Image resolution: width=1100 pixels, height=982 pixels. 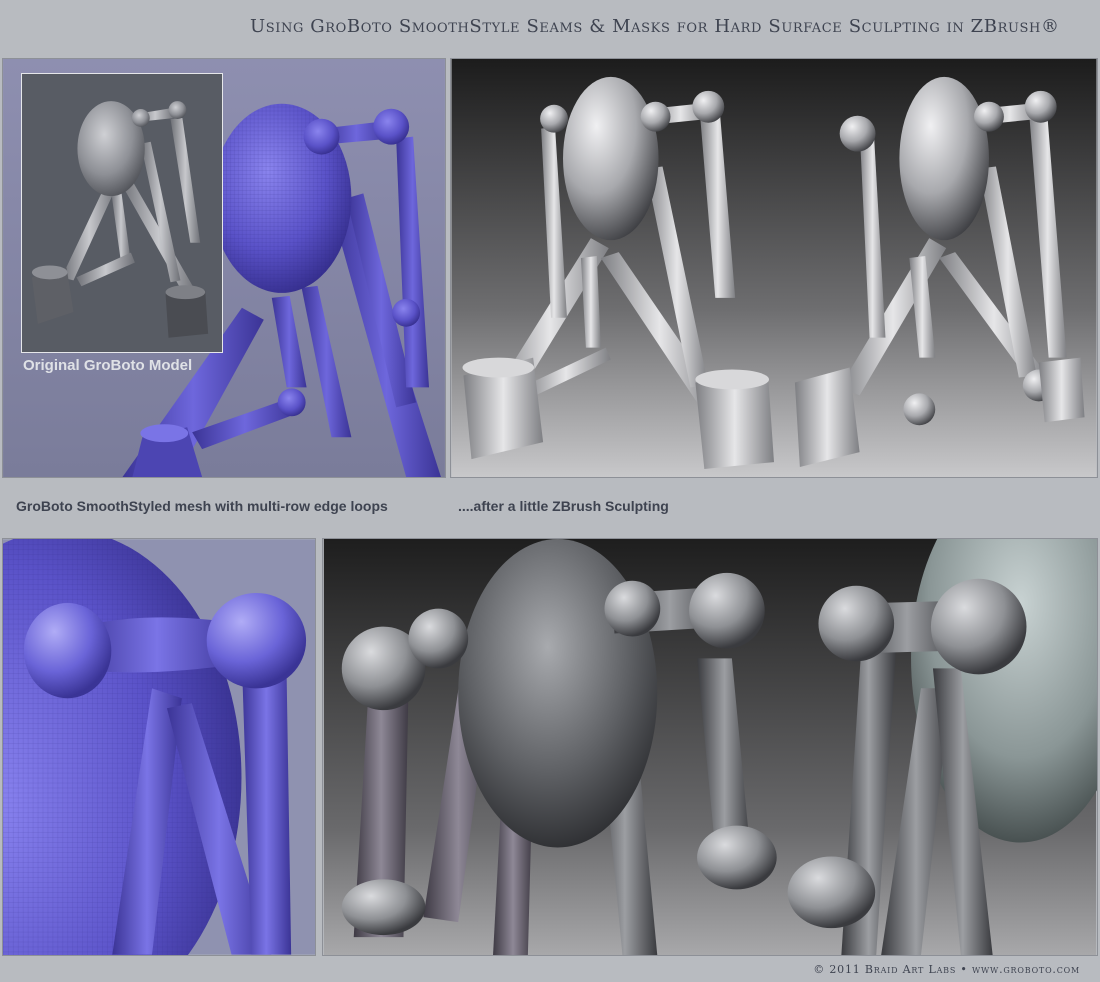 What do you see at coordinates (563, 506) in the screenshot?
I see `caption-right: ....after a little ZBrush Sculpting` at bounding box center [563, 506].